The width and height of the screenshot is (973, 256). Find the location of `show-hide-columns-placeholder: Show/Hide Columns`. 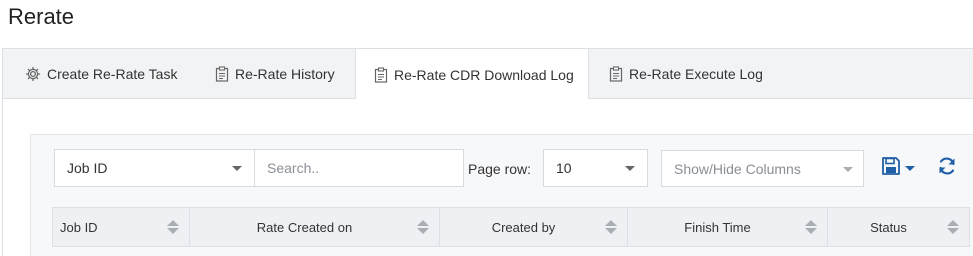

show-hide-columns-placeholder: Show/Hide Columns is located at coordinates (737, 168).